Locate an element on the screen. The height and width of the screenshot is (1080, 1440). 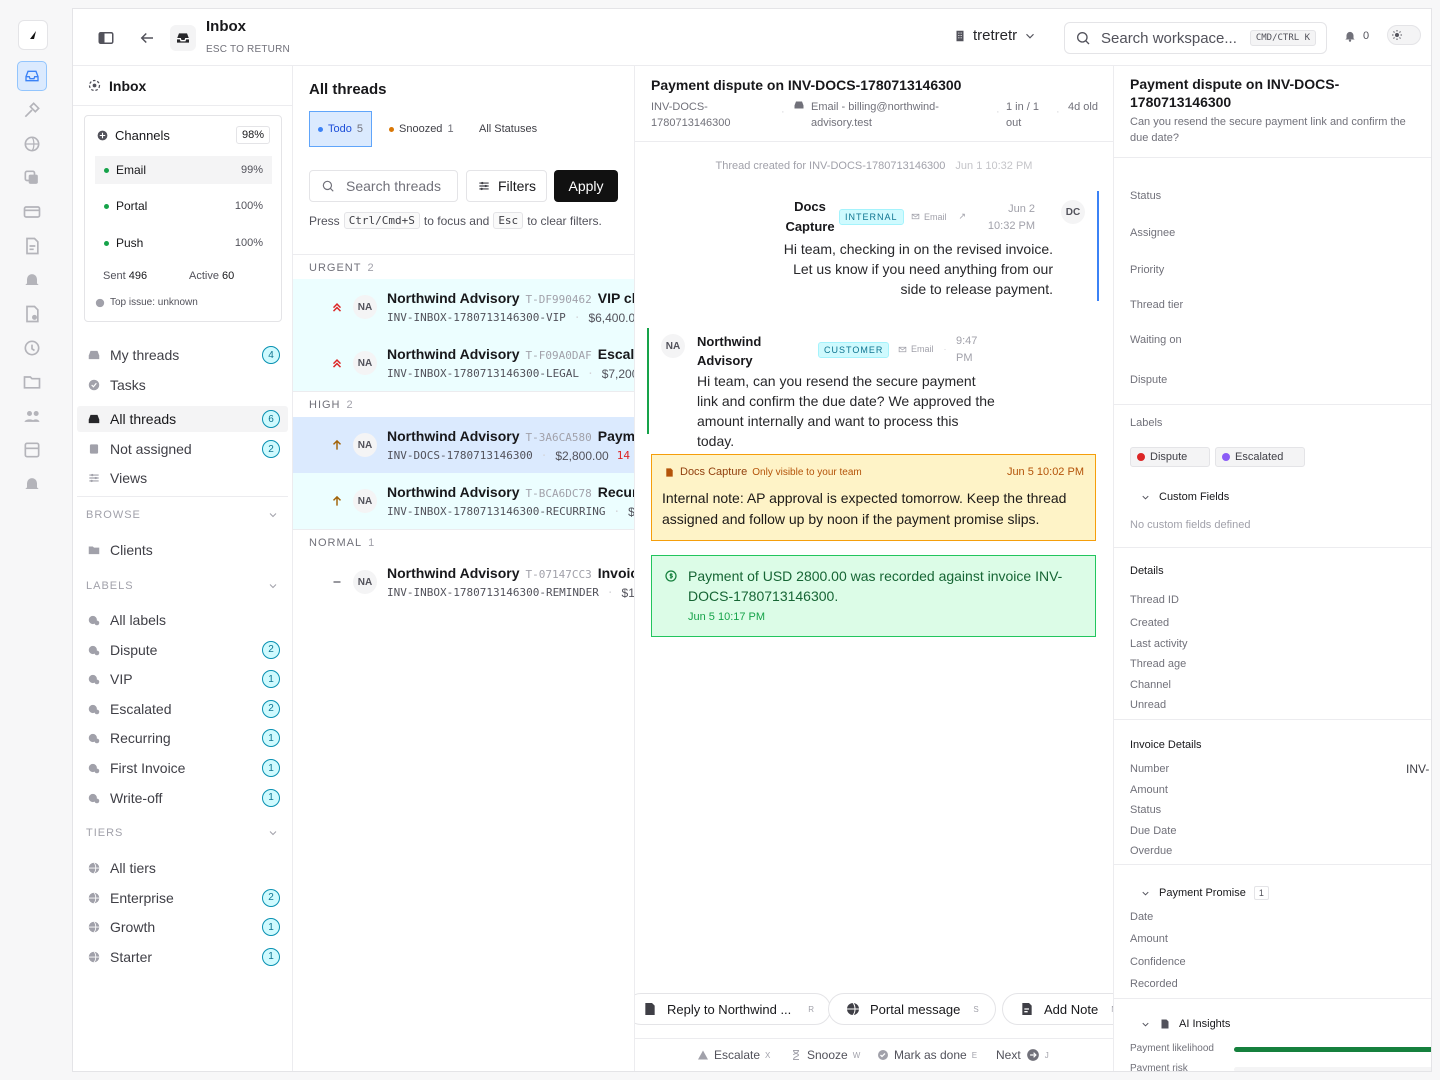
search-icon is located at coordinates (1083, 38).